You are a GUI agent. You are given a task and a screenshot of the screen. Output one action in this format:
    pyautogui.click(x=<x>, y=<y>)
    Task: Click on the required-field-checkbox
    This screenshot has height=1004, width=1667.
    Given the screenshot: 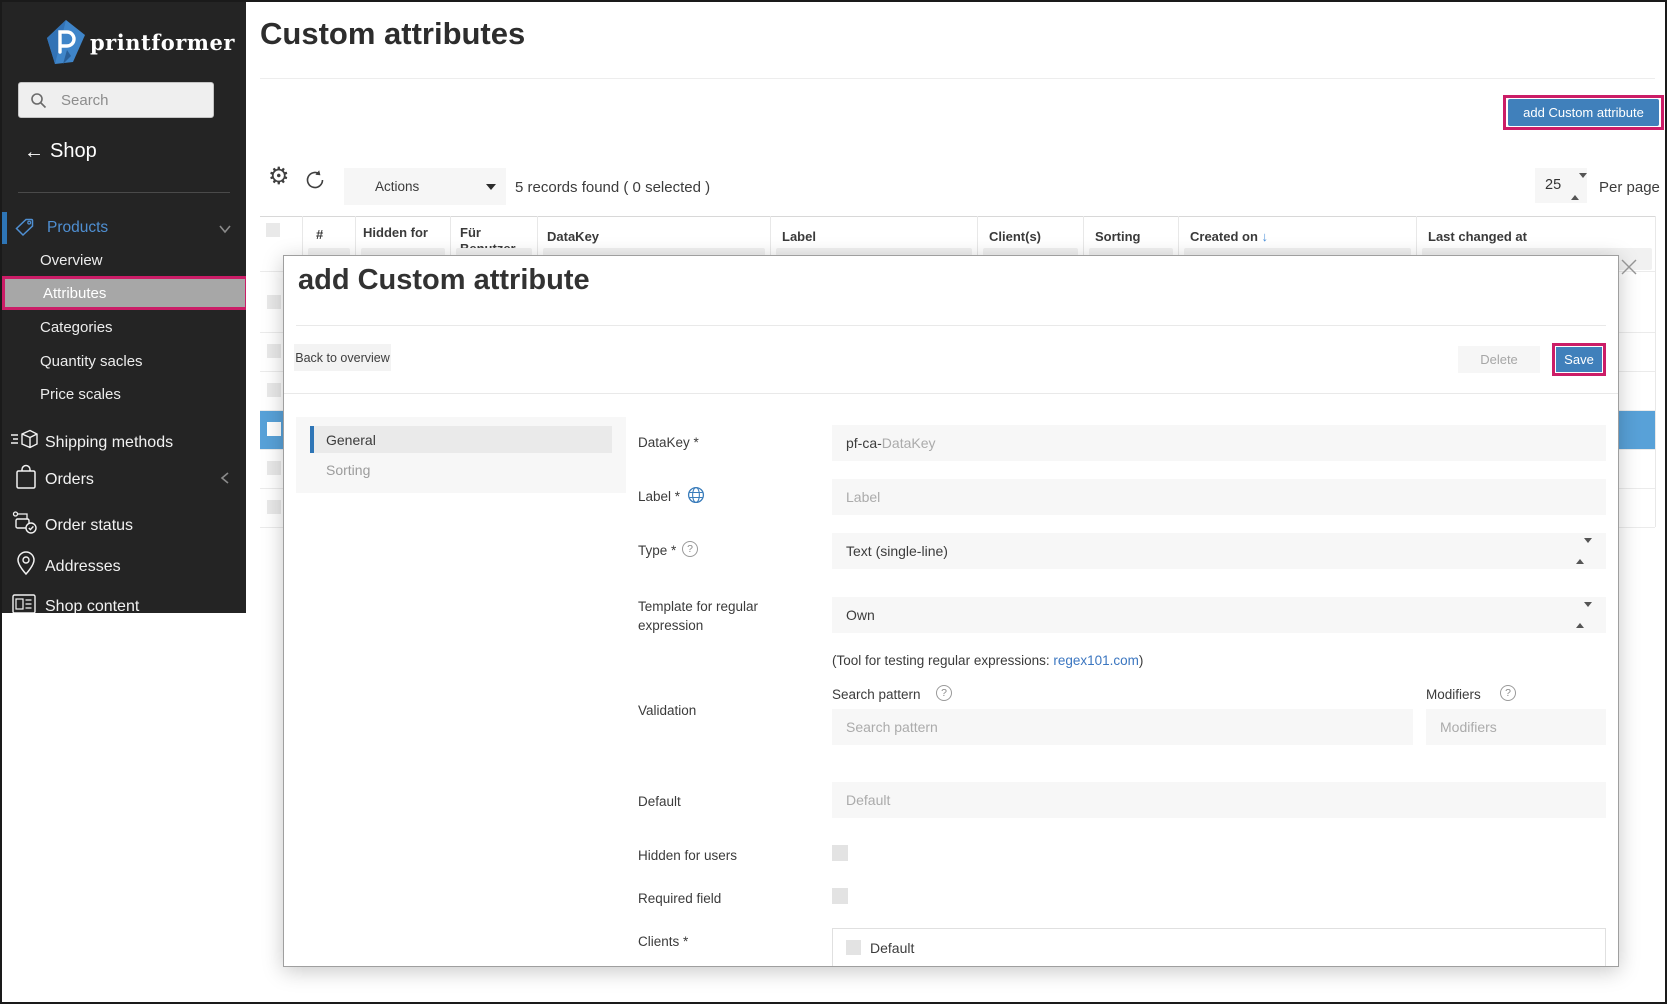 What is the action you would take?
    pyautogui.click(x=840, y=896)
    